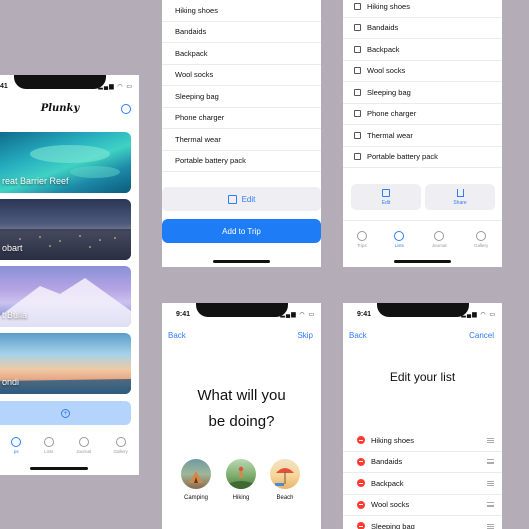  I want to click on share-button: Share, so click(460, 197).